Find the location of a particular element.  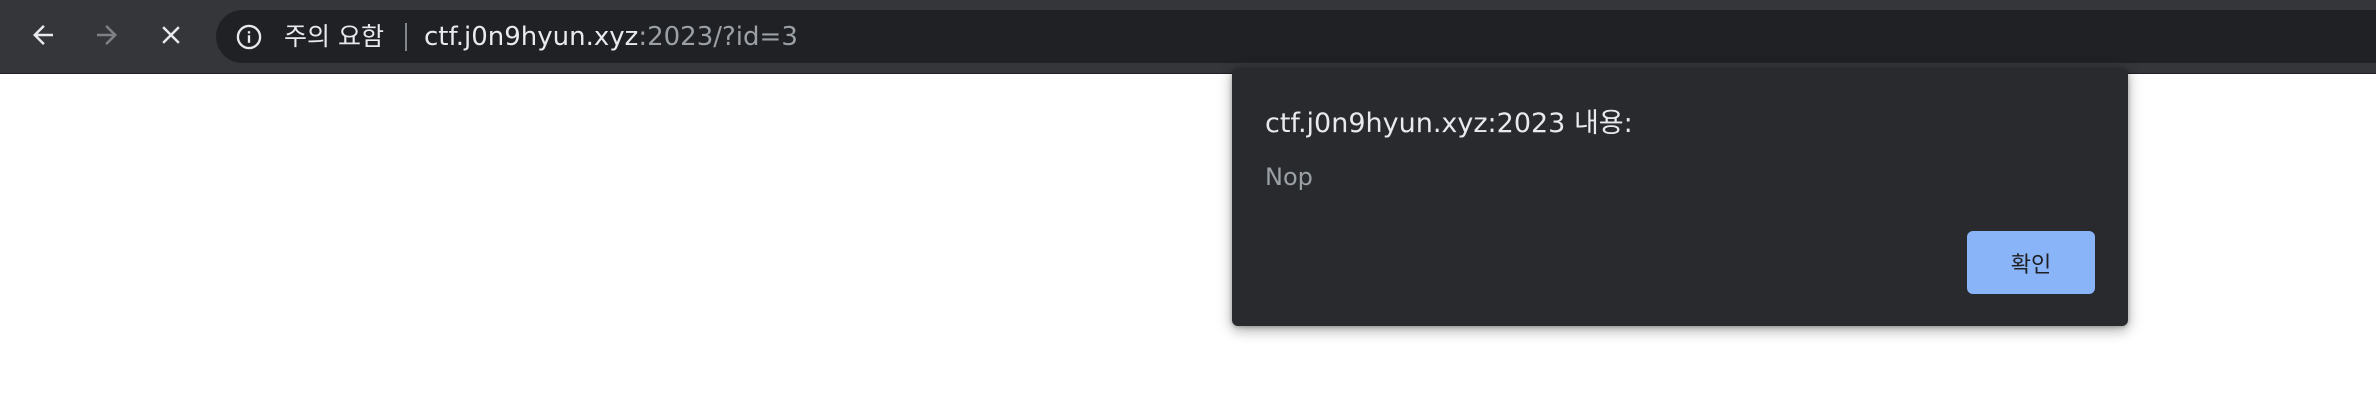

ok-button: 확인 is located at coordinates (2031, 262).